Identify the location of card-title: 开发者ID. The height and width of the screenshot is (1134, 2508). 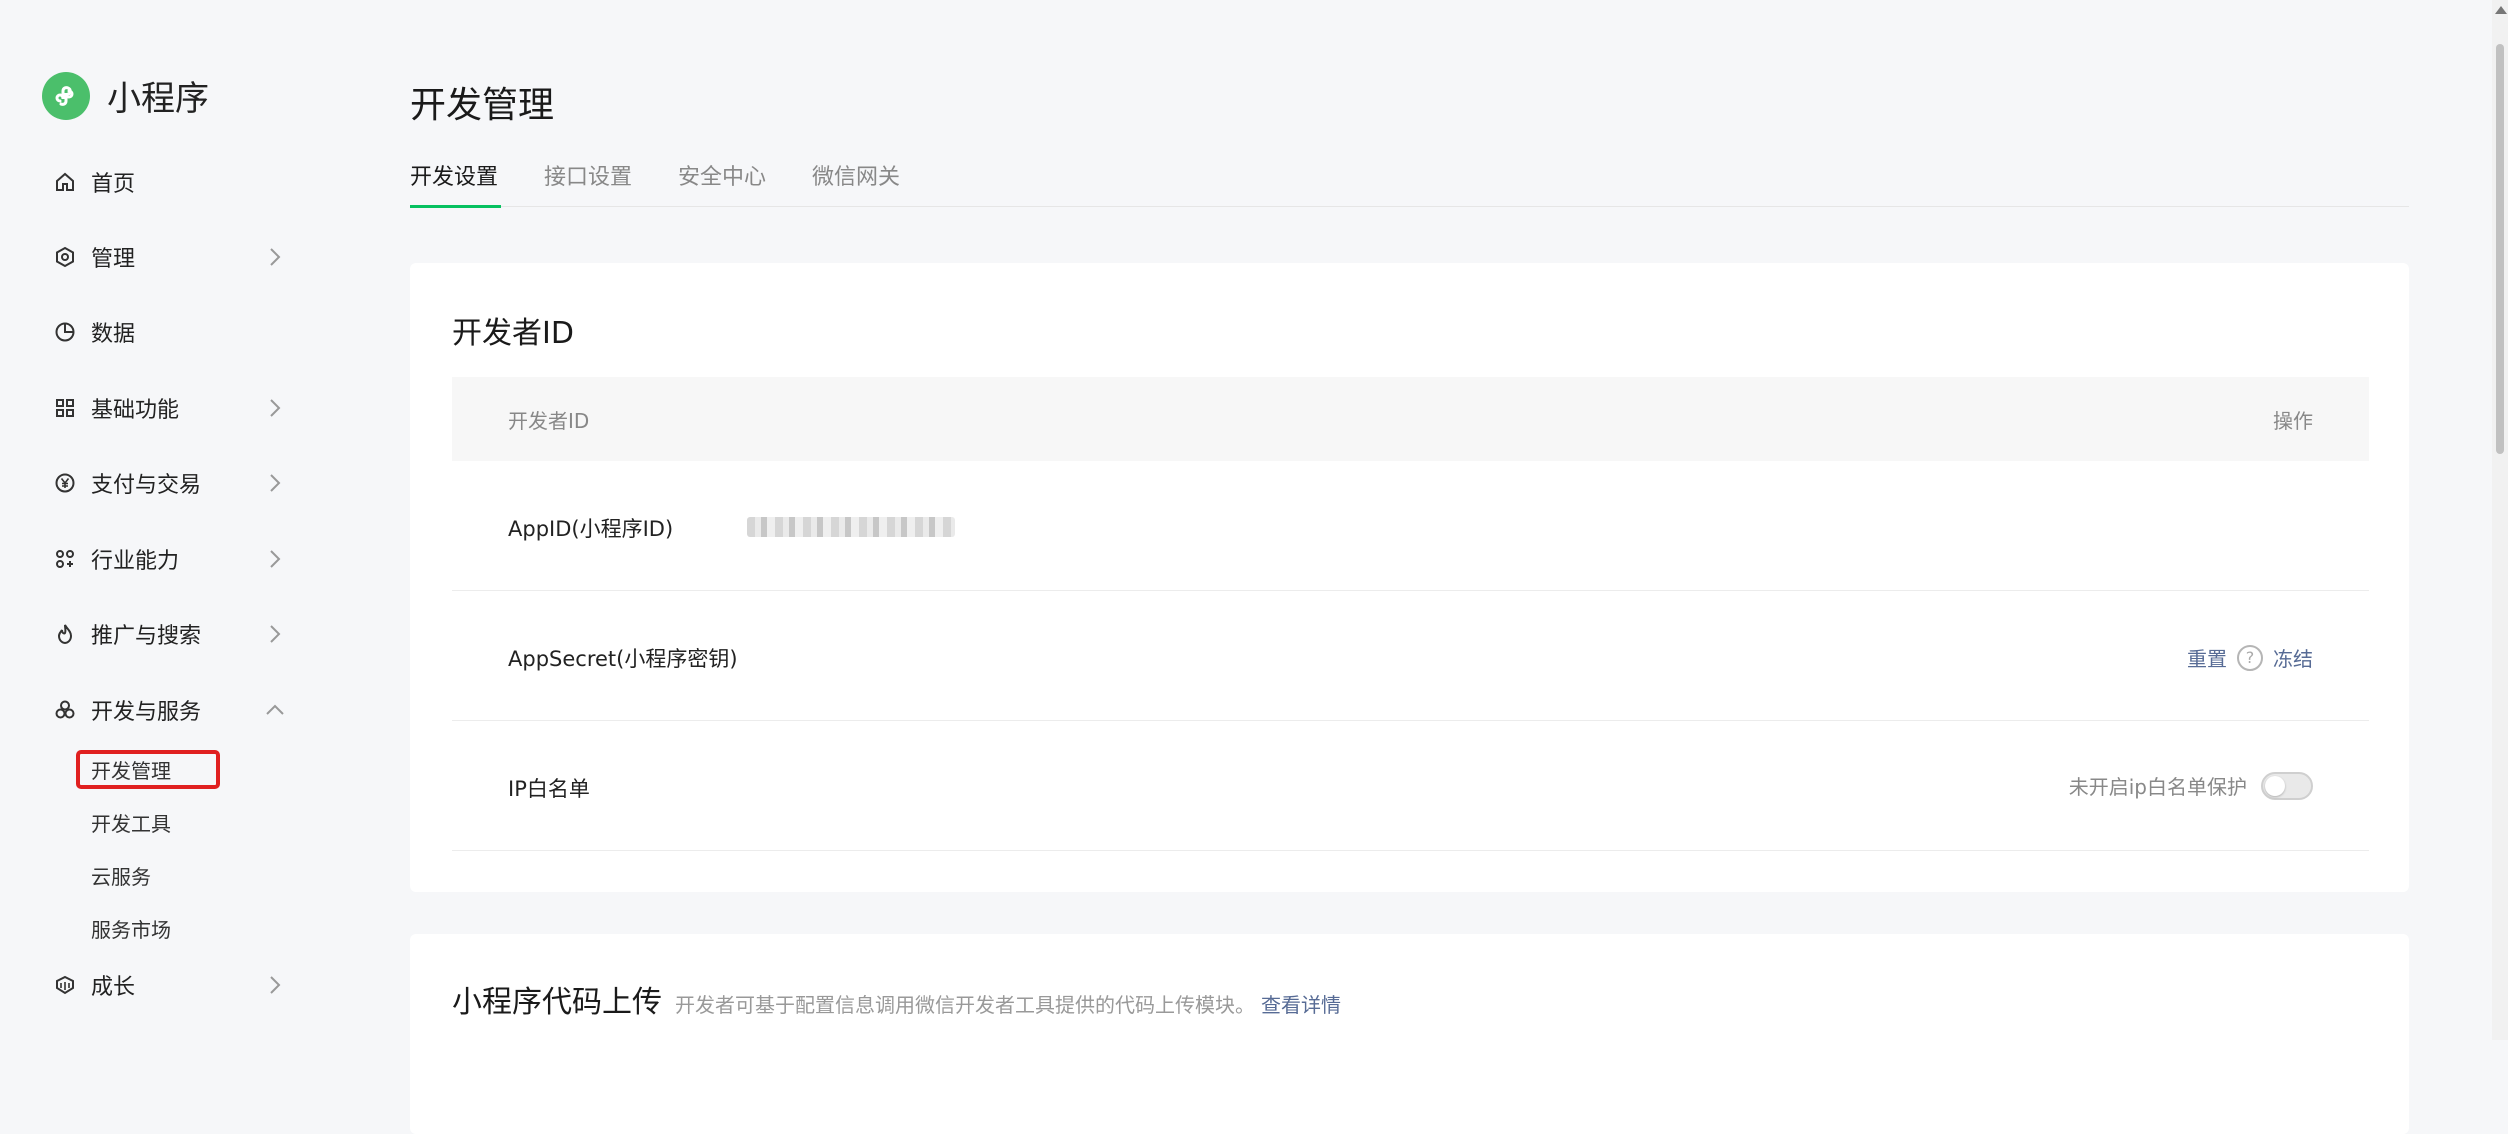
(513, 333).